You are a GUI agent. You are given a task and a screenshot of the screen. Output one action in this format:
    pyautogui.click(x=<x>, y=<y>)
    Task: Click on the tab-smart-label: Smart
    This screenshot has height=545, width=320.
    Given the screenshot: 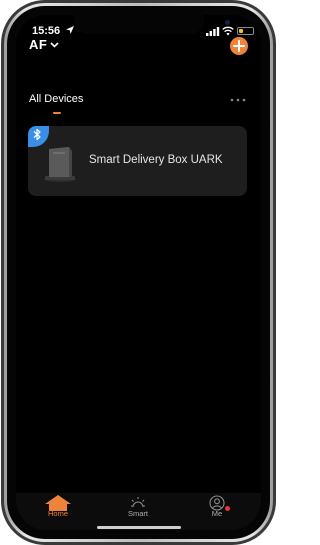 What is the action you would take?
    pyautogui.click(x=137, y=513)
    